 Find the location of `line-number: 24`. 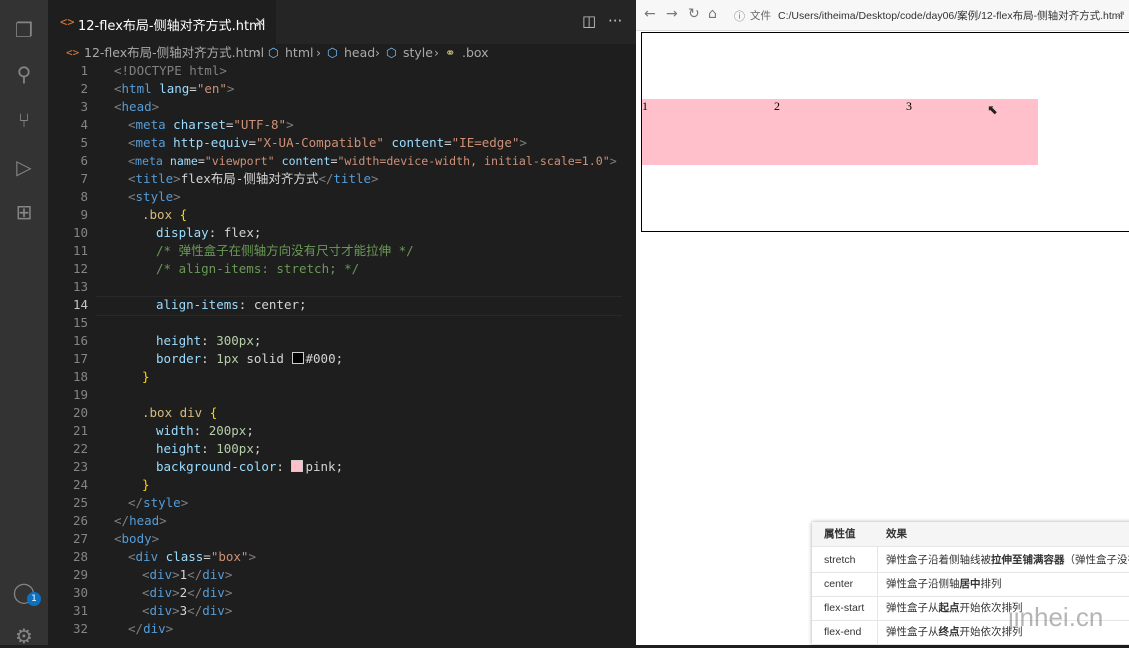

line-number: 24 is located at coordinates (80, 484).